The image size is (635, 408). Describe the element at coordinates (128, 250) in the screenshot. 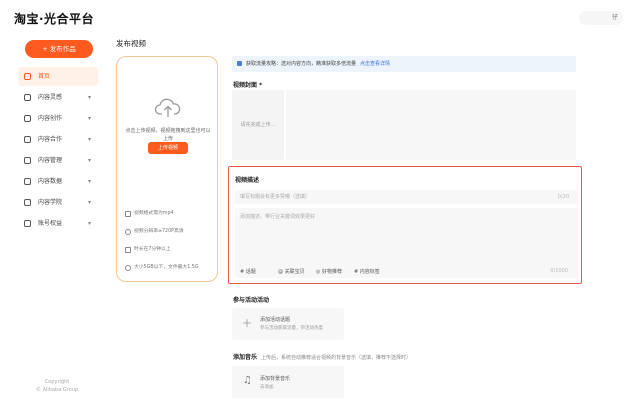

I see `duration-icon` at that location.